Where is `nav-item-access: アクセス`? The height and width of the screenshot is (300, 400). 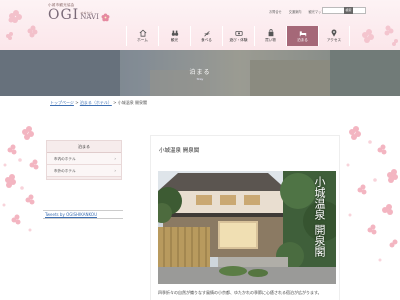 nav-item-access: アクセス is located at coordinates (334, 36).